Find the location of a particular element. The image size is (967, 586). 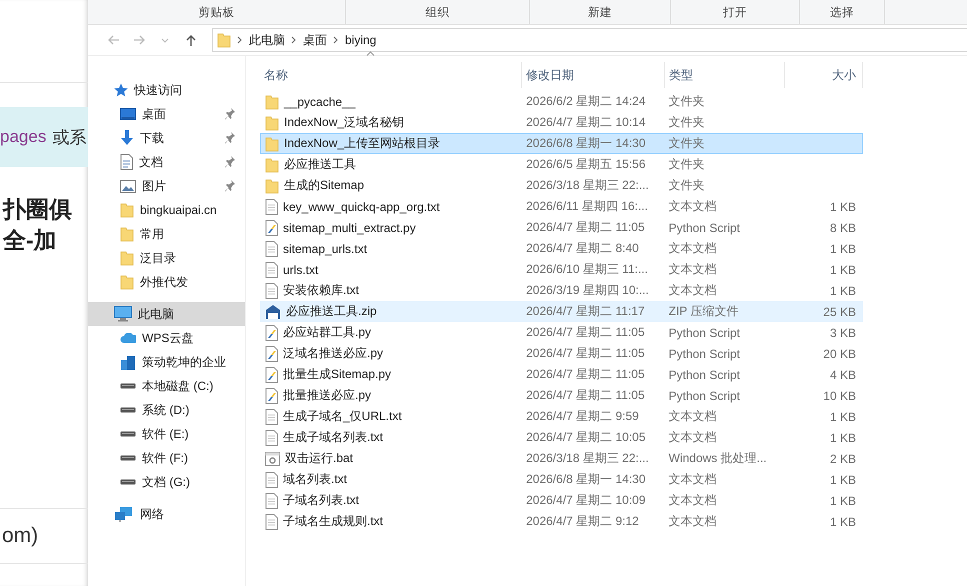

nav-item: 下载 is located at coordinates (166, 138).